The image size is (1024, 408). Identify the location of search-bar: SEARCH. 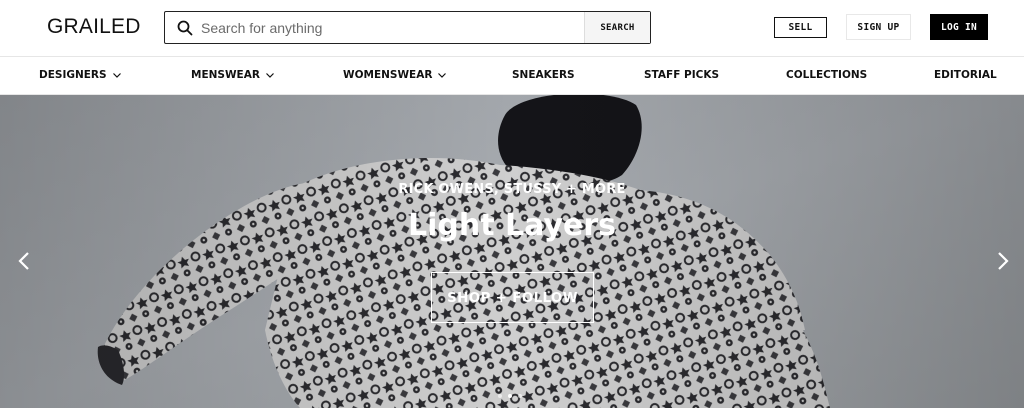
(407, 27).